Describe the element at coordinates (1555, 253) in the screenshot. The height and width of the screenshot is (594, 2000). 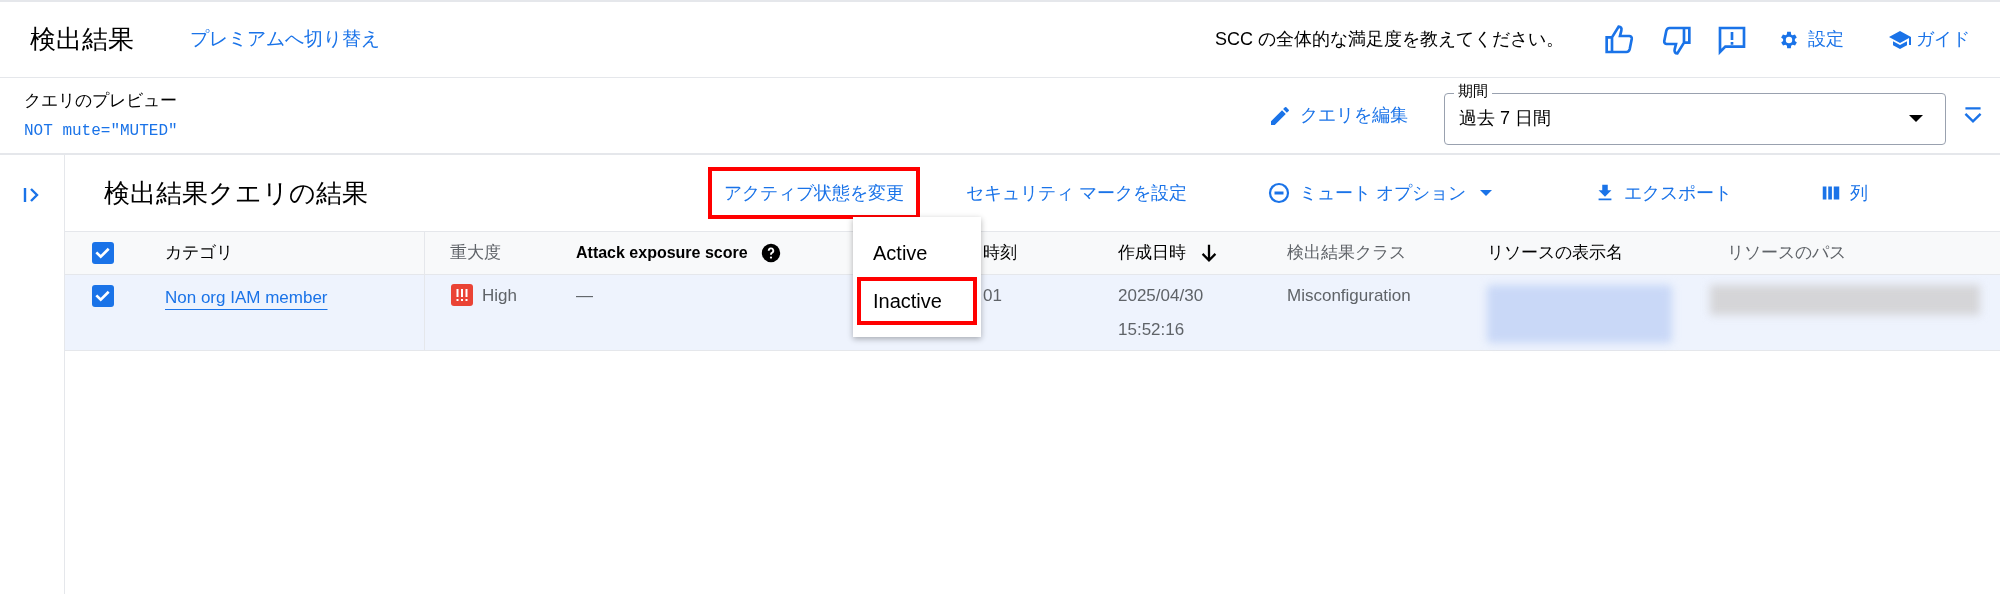
I see `column-header: リソースの表示名` at that location.